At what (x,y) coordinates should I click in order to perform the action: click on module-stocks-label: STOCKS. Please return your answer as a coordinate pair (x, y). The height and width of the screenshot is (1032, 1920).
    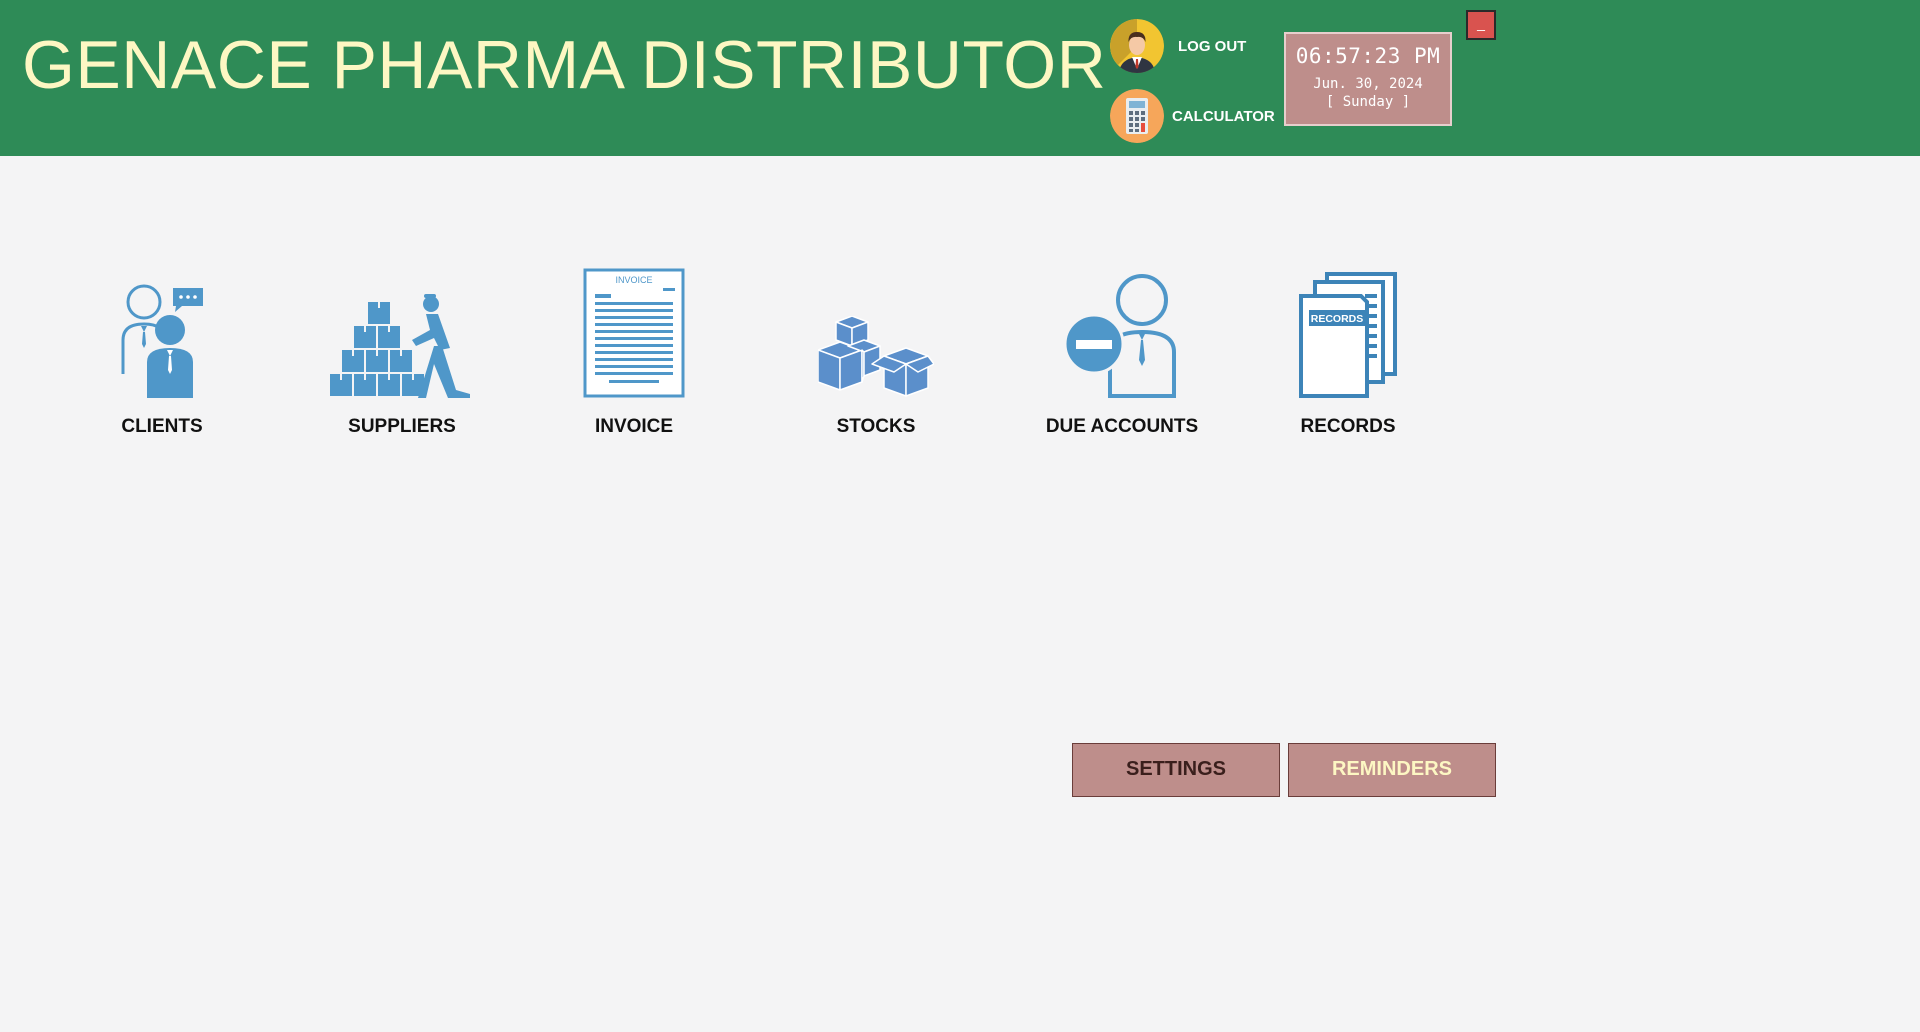
    Looking at the image, I should click on (876, 426).